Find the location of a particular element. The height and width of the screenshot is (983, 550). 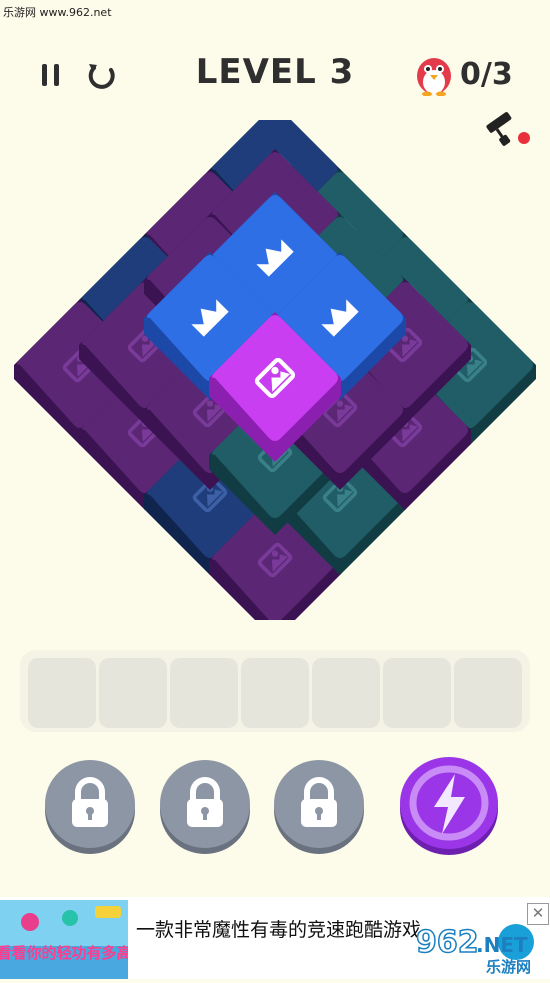

ad-close-button: ✕ is located at coordinates (538, 914).